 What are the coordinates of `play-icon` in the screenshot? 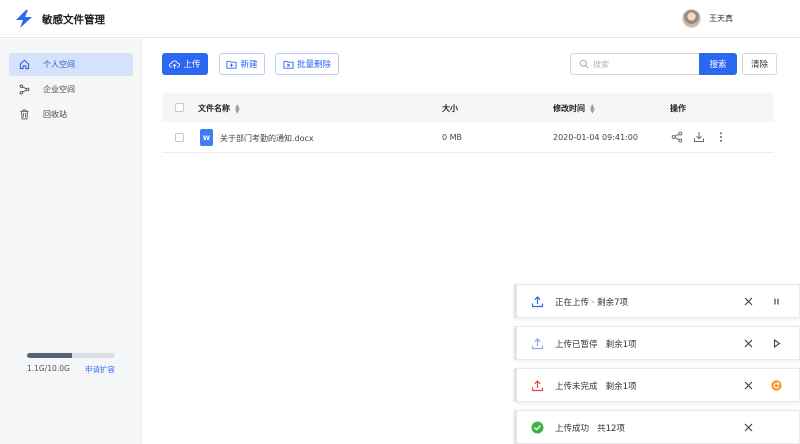 It's located at (776, 343).